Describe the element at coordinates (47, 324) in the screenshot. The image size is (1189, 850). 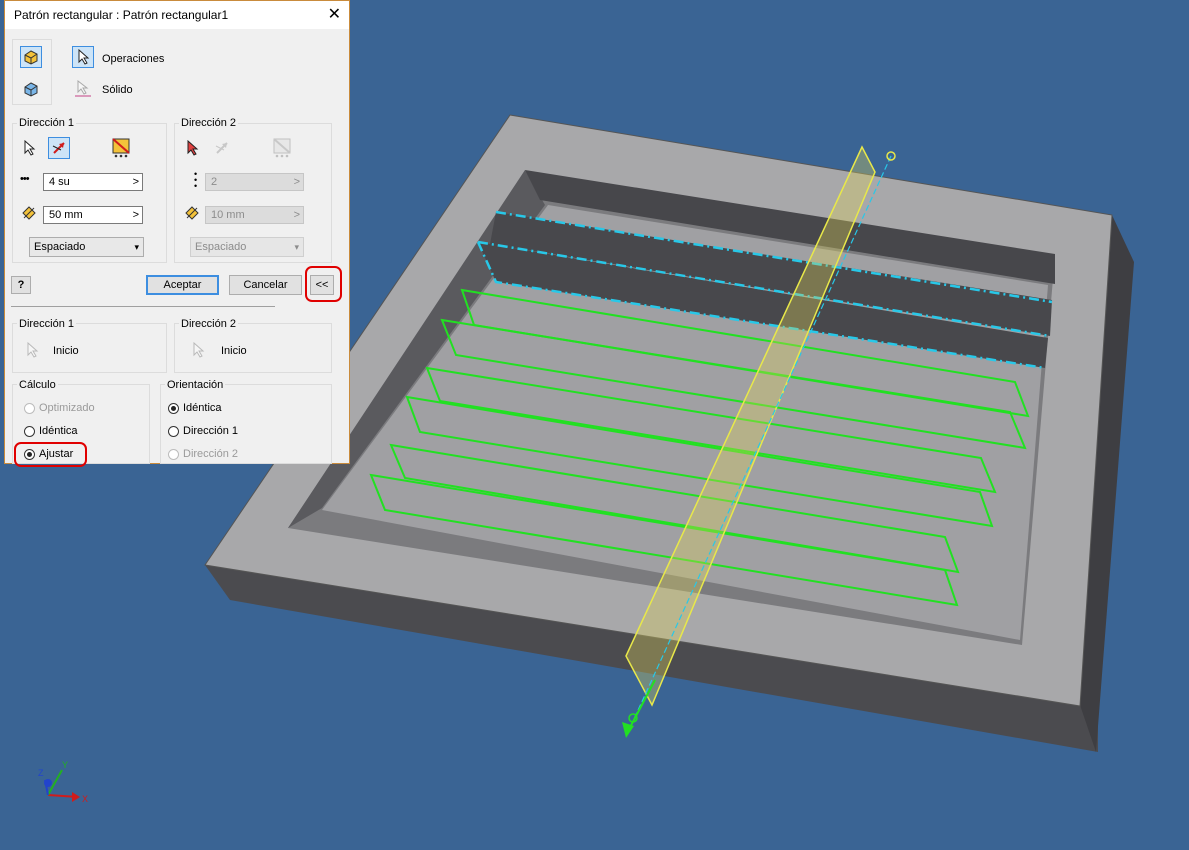
I see `start1-label: Dirección 1` at that location.